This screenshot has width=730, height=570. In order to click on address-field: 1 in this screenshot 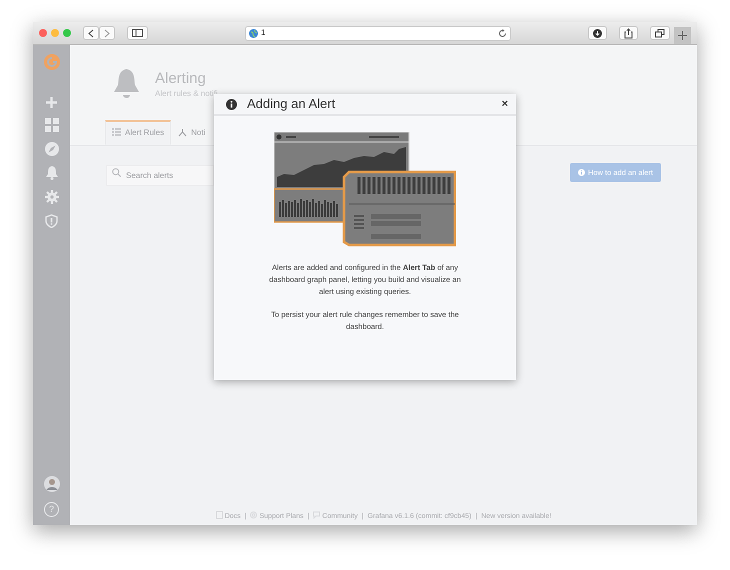, I will do `click(378, 33)`.